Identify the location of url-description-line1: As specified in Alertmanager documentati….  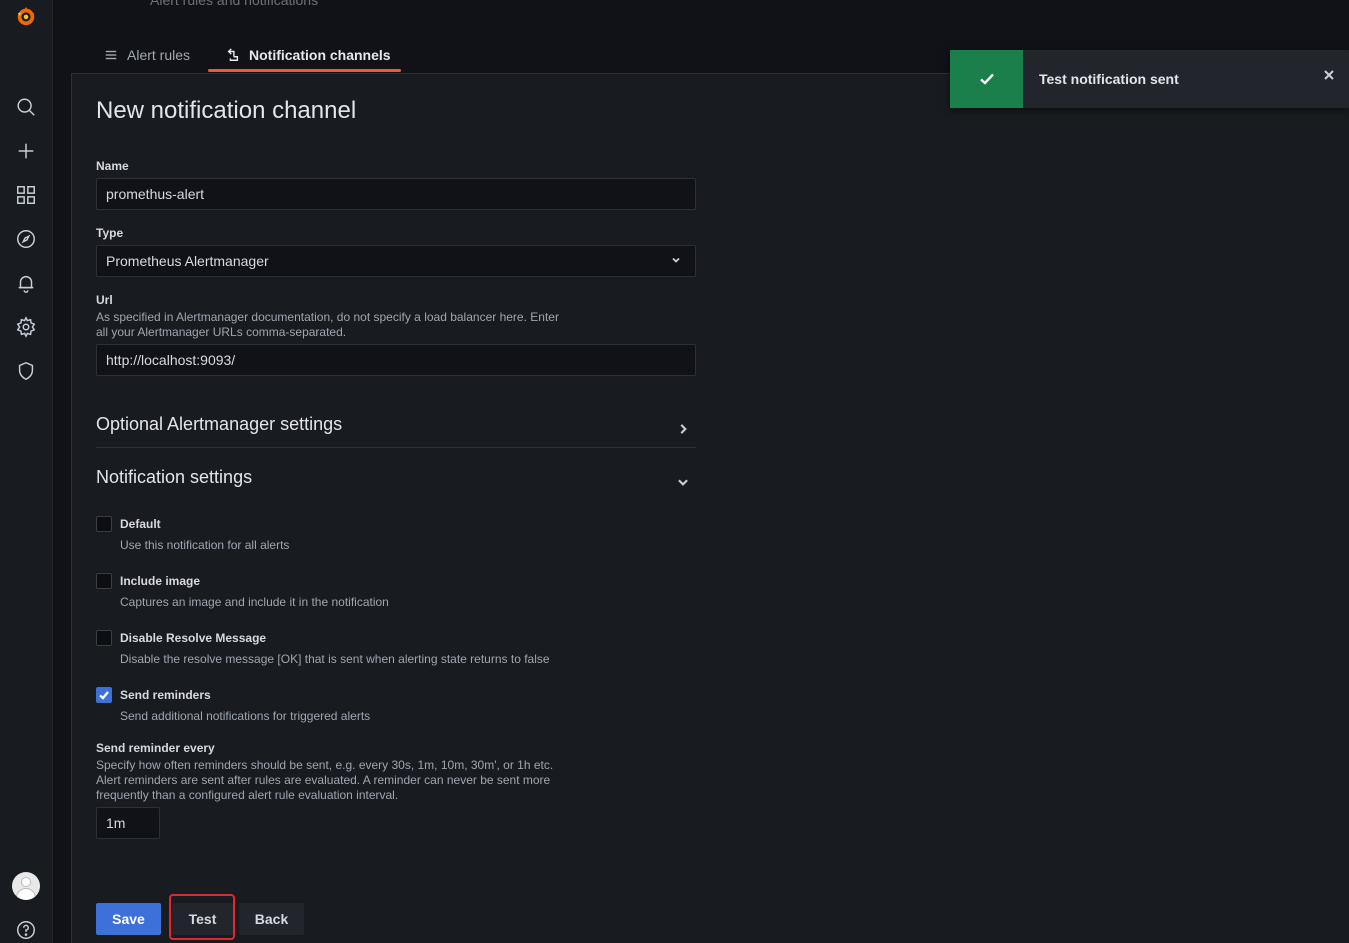
(327, 317).